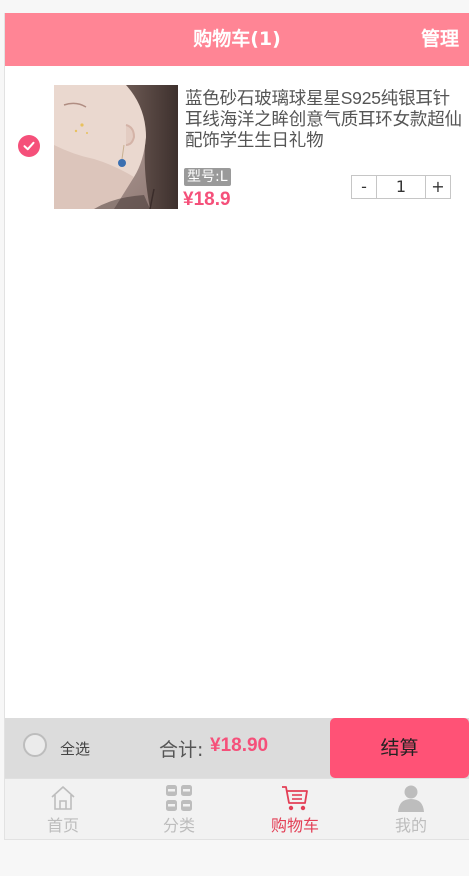  I want to click on product-price: ¥18.9, so click(207, 199).